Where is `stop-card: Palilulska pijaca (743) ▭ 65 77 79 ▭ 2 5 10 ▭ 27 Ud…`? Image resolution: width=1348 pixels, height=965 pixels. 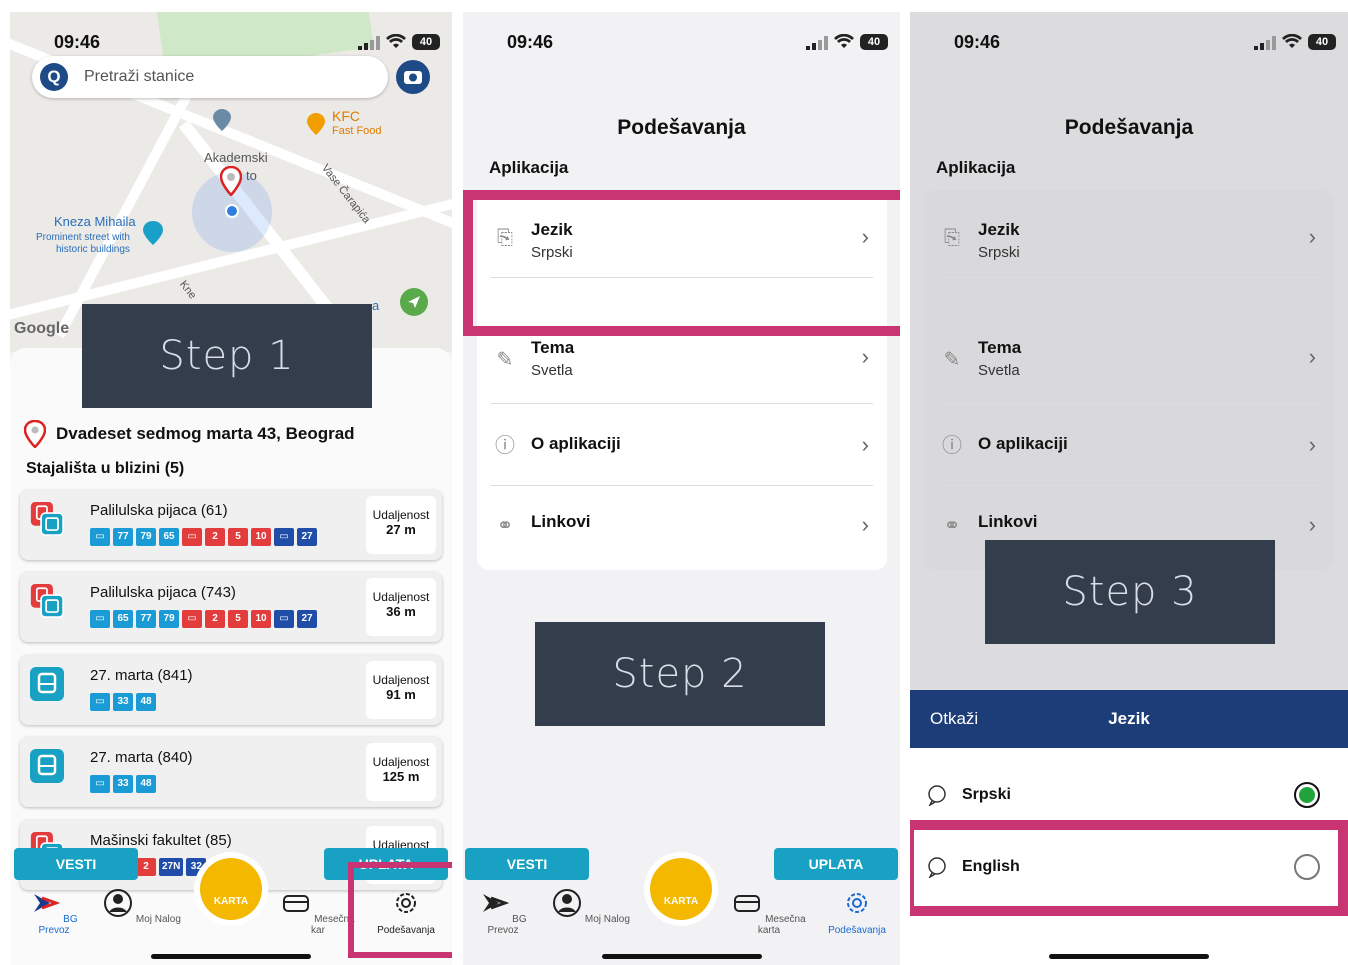
stop-card: Palilulska pijaca (743) ▭ 65 77 79 ▭ 2 5 10 ▭ 27 Ud… is located at coordinates (231, 607).